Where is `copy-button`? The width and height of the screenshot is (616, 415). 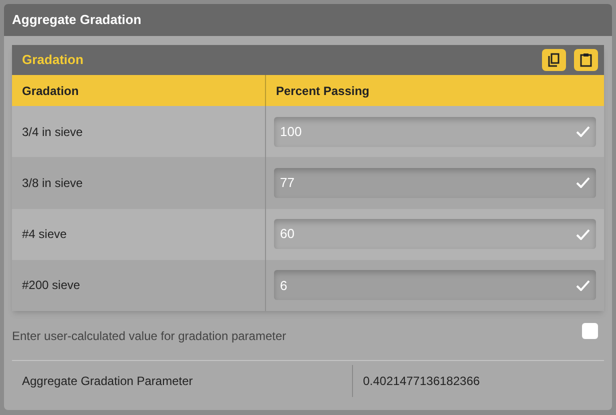 copy-button is located at coordinates (554, 60).